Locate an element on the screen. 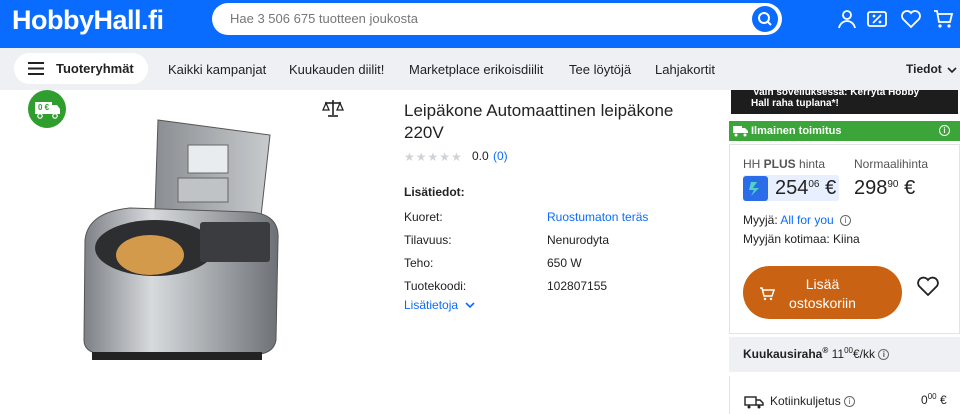 This screenshot has height=414, width=960. seller-label: Myyjä: is located at coordinates (760, 220).